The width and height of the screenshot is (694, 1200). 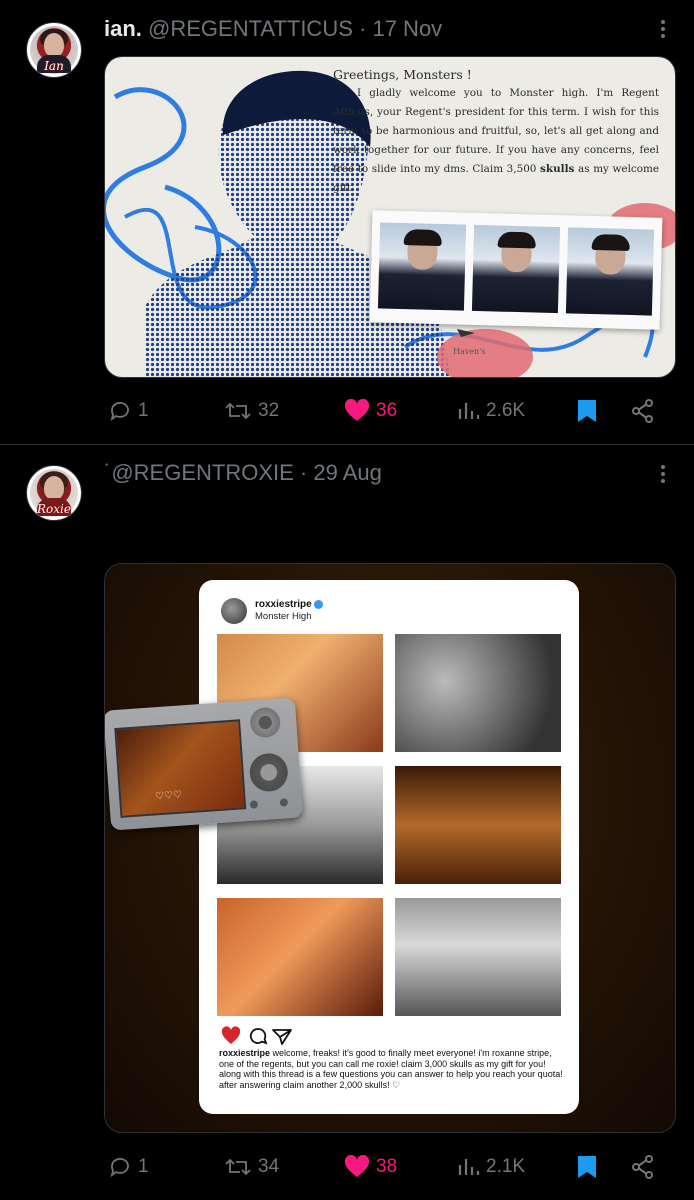 I want to click on photo-strip, so click(x=516, y=270).